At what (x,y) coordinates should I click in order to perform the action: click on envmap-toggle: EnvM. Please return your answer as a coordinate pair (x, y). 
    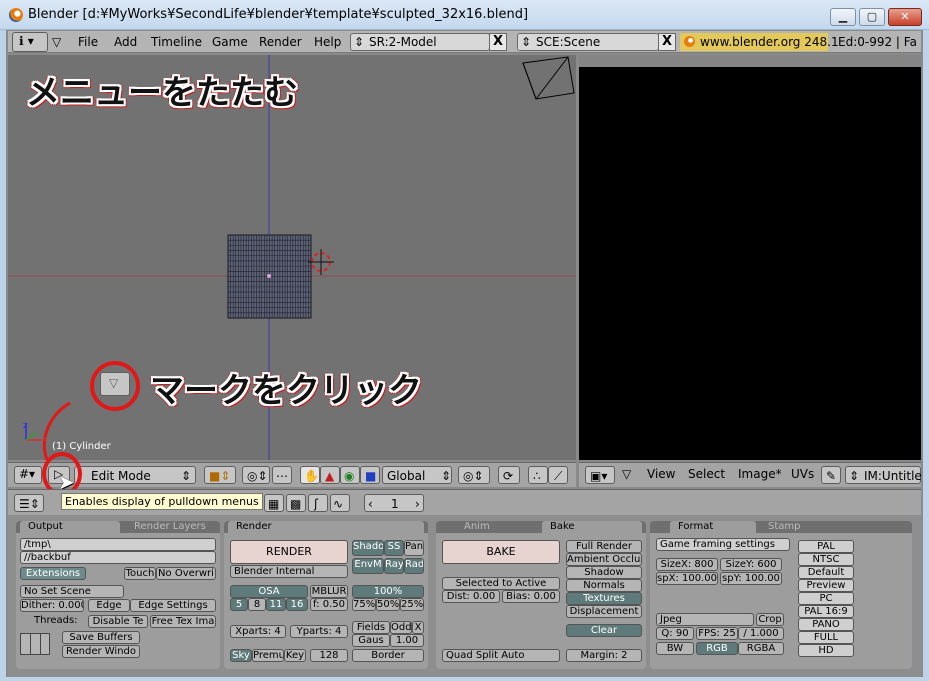
    Looking at the image, I should click on (368, 566).